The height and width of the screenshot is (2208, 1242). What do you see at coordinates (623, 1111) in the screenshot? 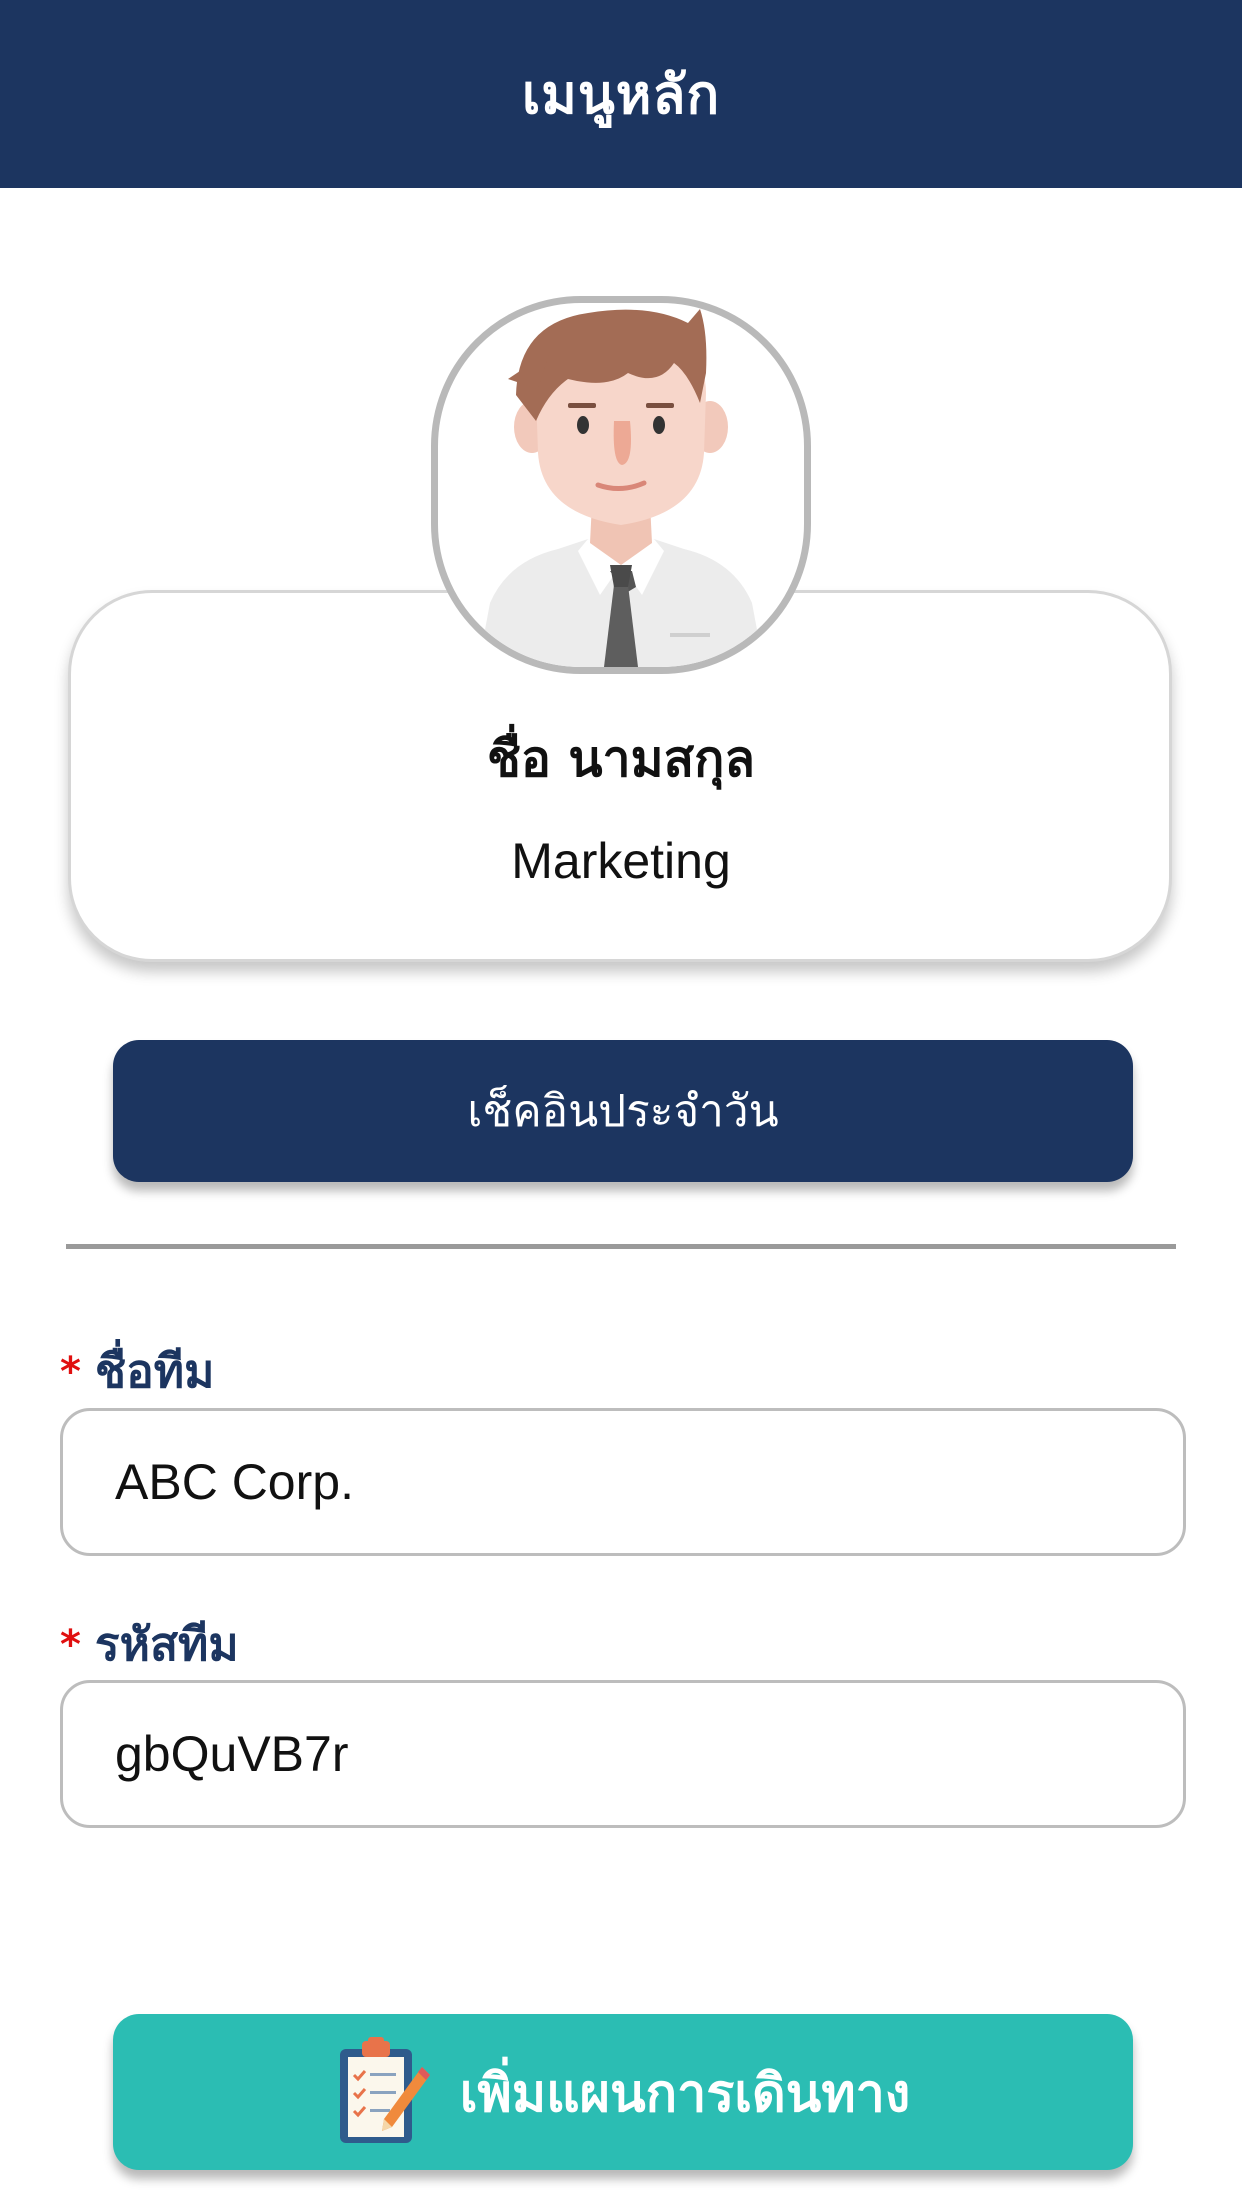
I see `daily-checkin-button: เช็คอินประจำวัน` at bounding box center [623, 1111].